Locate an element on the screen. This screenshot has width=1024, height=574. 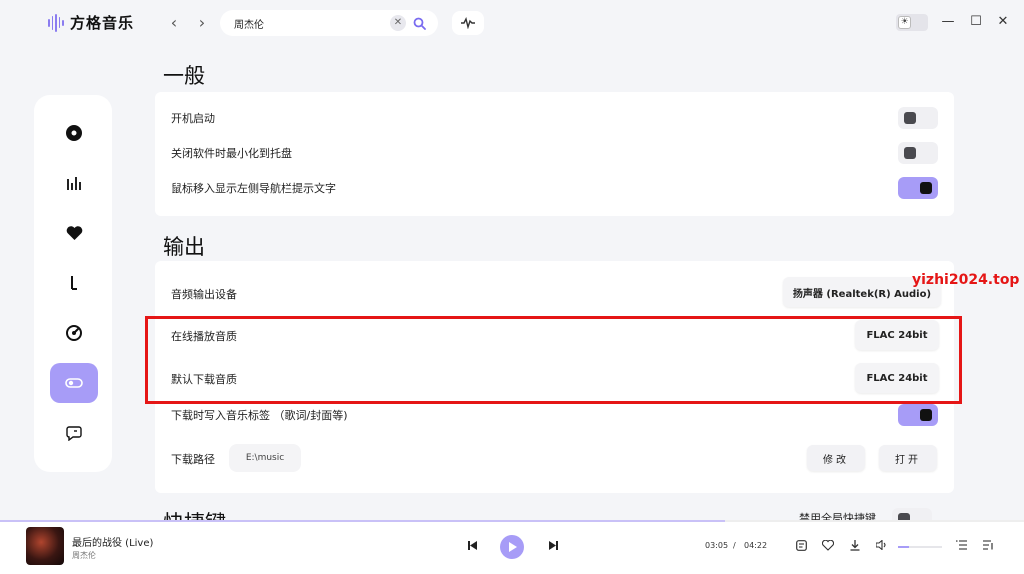
search-icon is located at coordinates (419, 23).